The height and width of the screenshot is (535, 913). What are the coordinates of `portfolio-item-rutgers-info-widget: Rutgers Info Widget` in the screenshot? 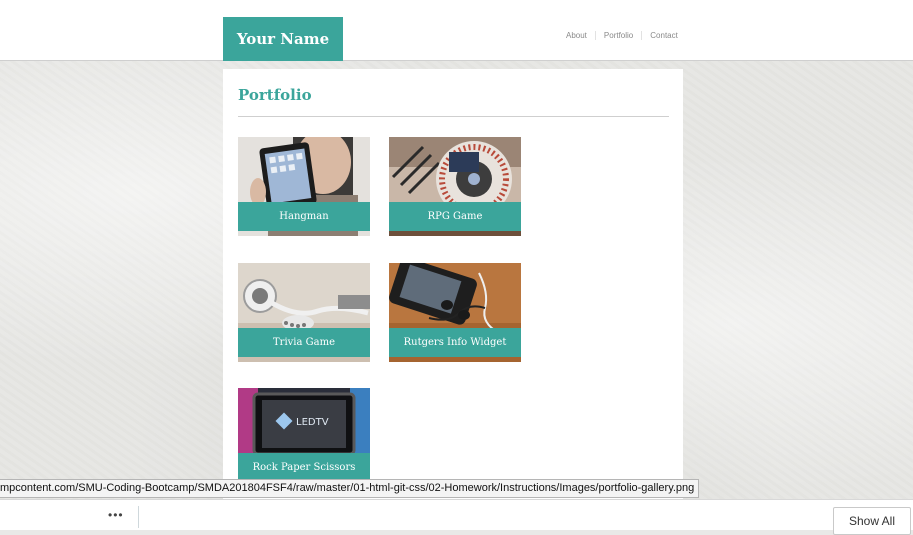 It's located at (455, 312).